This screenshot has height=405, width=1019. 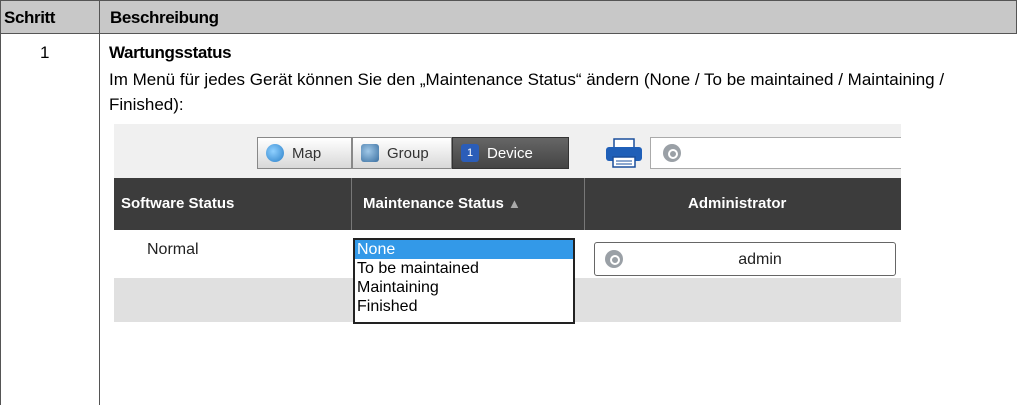 I want to click on device-button: 1 Device, so click(x=510, y=153).